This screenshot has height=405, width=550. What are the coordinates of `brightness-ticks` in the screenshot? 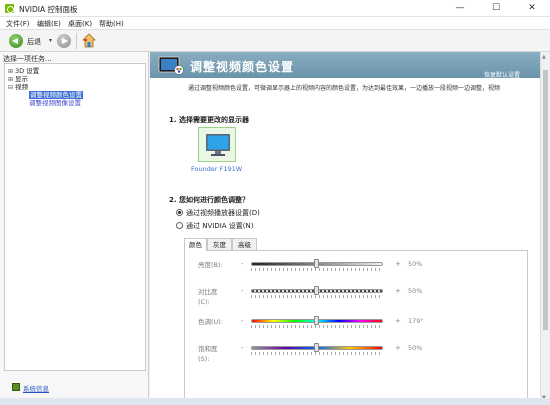 It's located at (317, 269).